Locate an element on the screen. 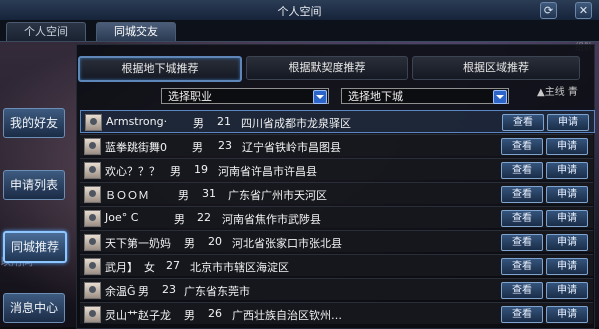  user-name: 天下第一奶妈 is located at coordinates (138, 243).